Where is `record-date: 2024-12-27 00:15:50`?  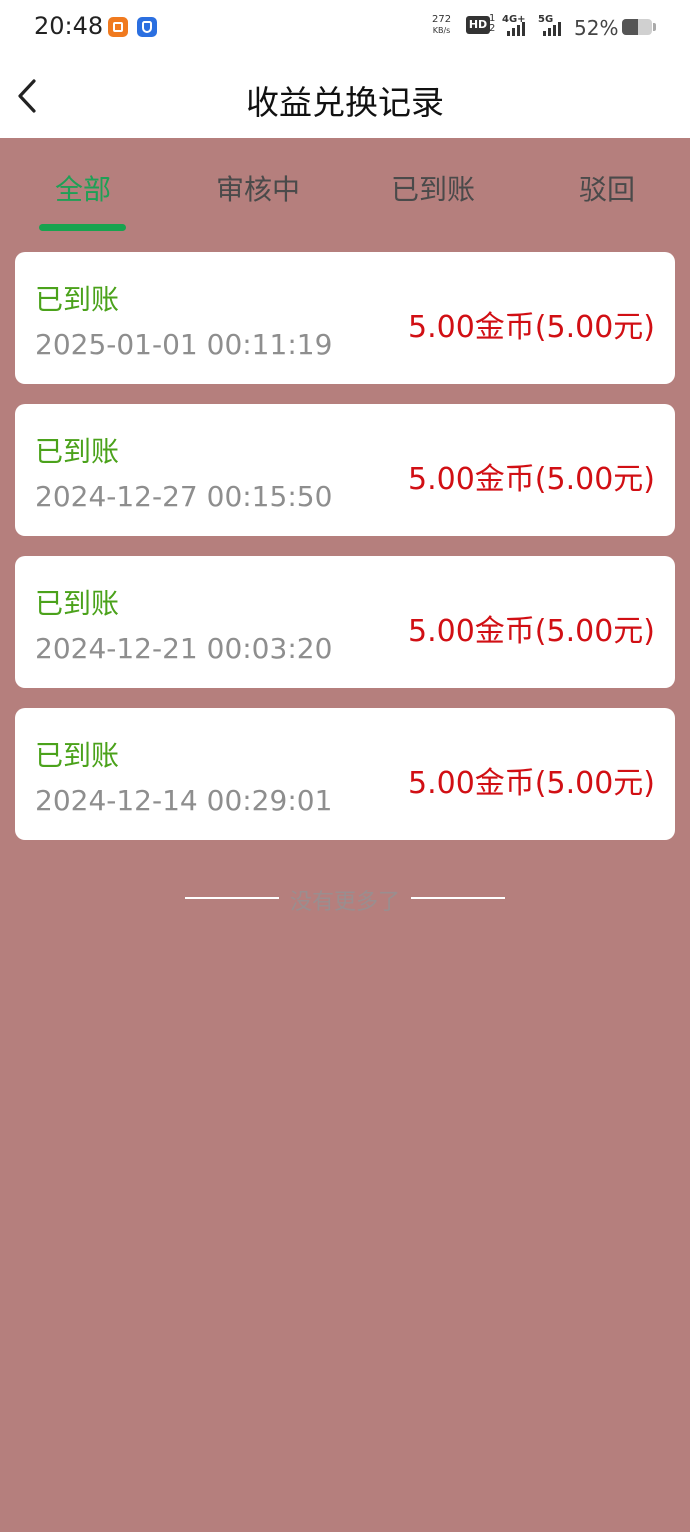 record-date: 2024-12-27 00:15:50 is located at coordinates (184, 496).